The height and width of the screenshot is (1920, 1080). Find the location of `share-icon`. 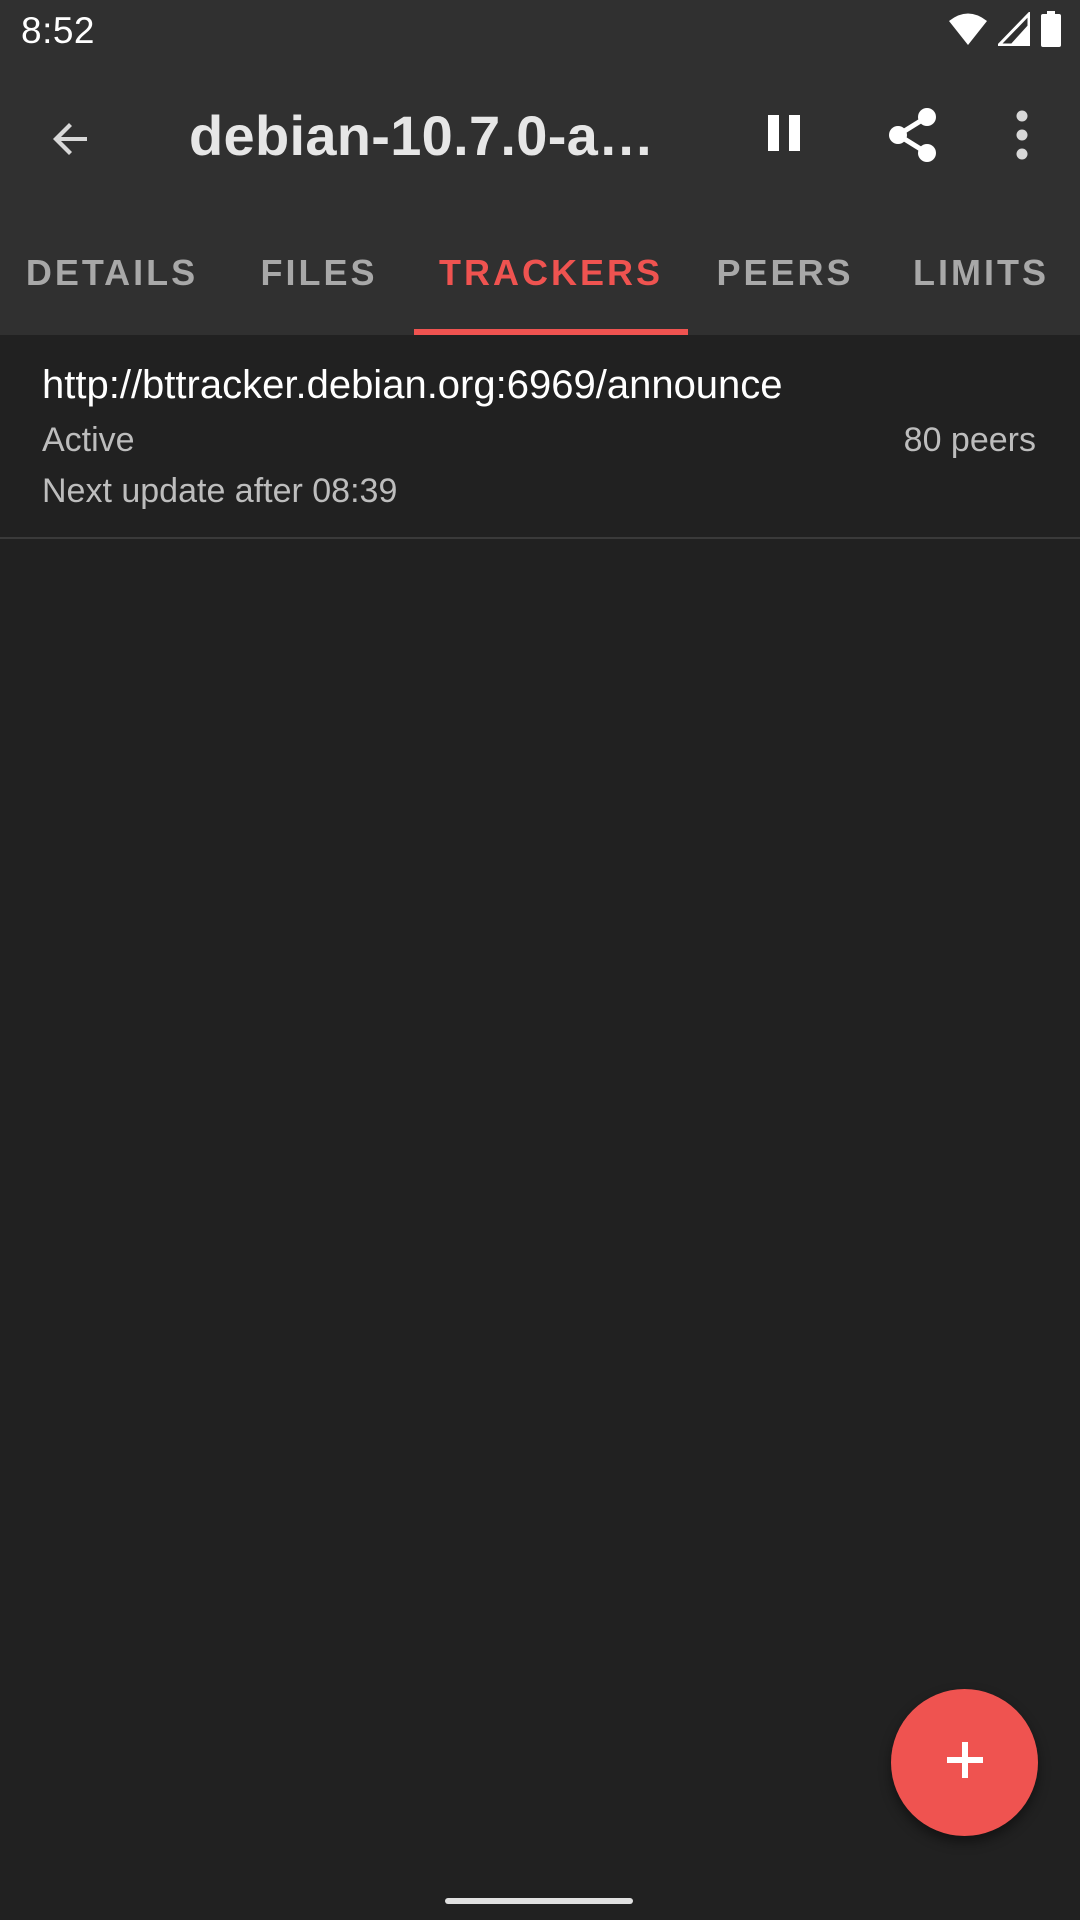

share-icon is located at coordinates (913, 137).